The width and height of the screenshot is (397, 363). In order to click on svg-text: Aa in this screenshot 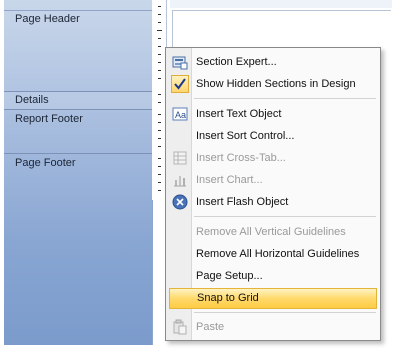, I will do `click(180, 115)`.